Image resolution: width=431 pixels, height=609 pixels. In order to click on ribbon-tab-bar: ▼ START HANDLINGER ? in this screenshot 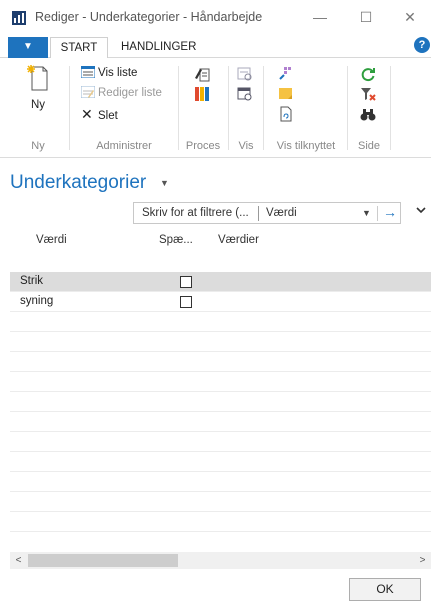, I will do `click(215, 46)`.